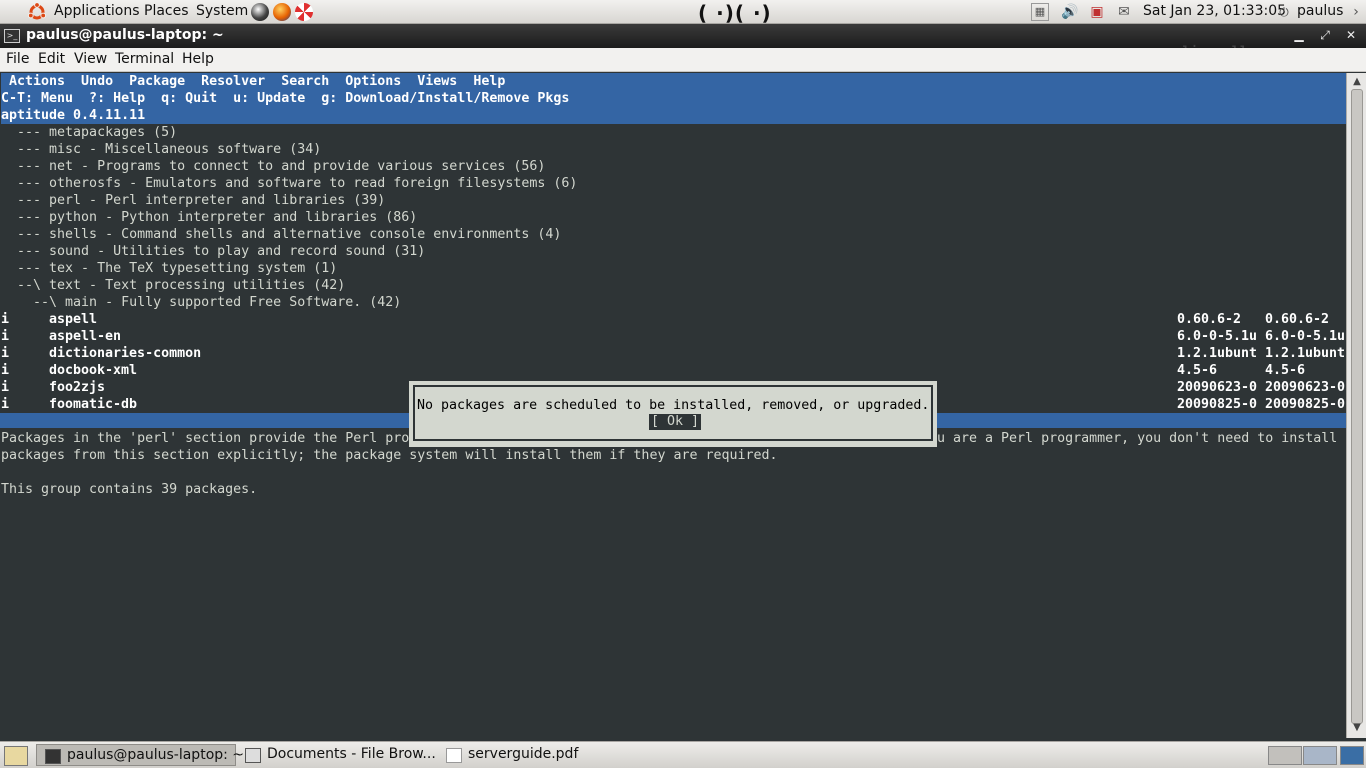 The height and width of the screenshot is (768, 1366). I want to click on firefox-launcher-icon, so click(282, 12).